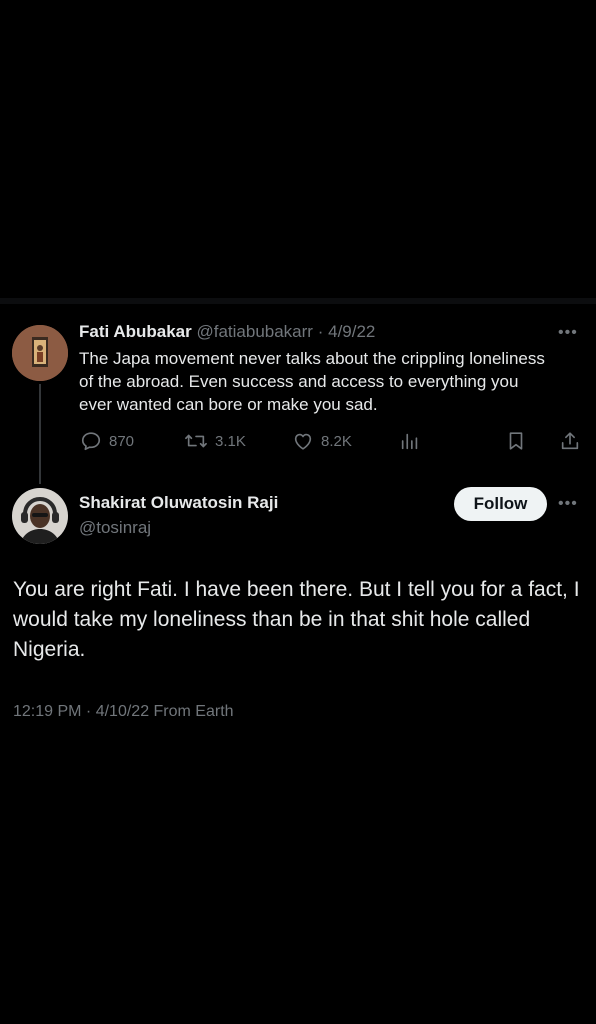  What do you see at coordinates (336, 441) in the screenshot?
I see `like-count: 8.2K` at bounding box center [336, 441].